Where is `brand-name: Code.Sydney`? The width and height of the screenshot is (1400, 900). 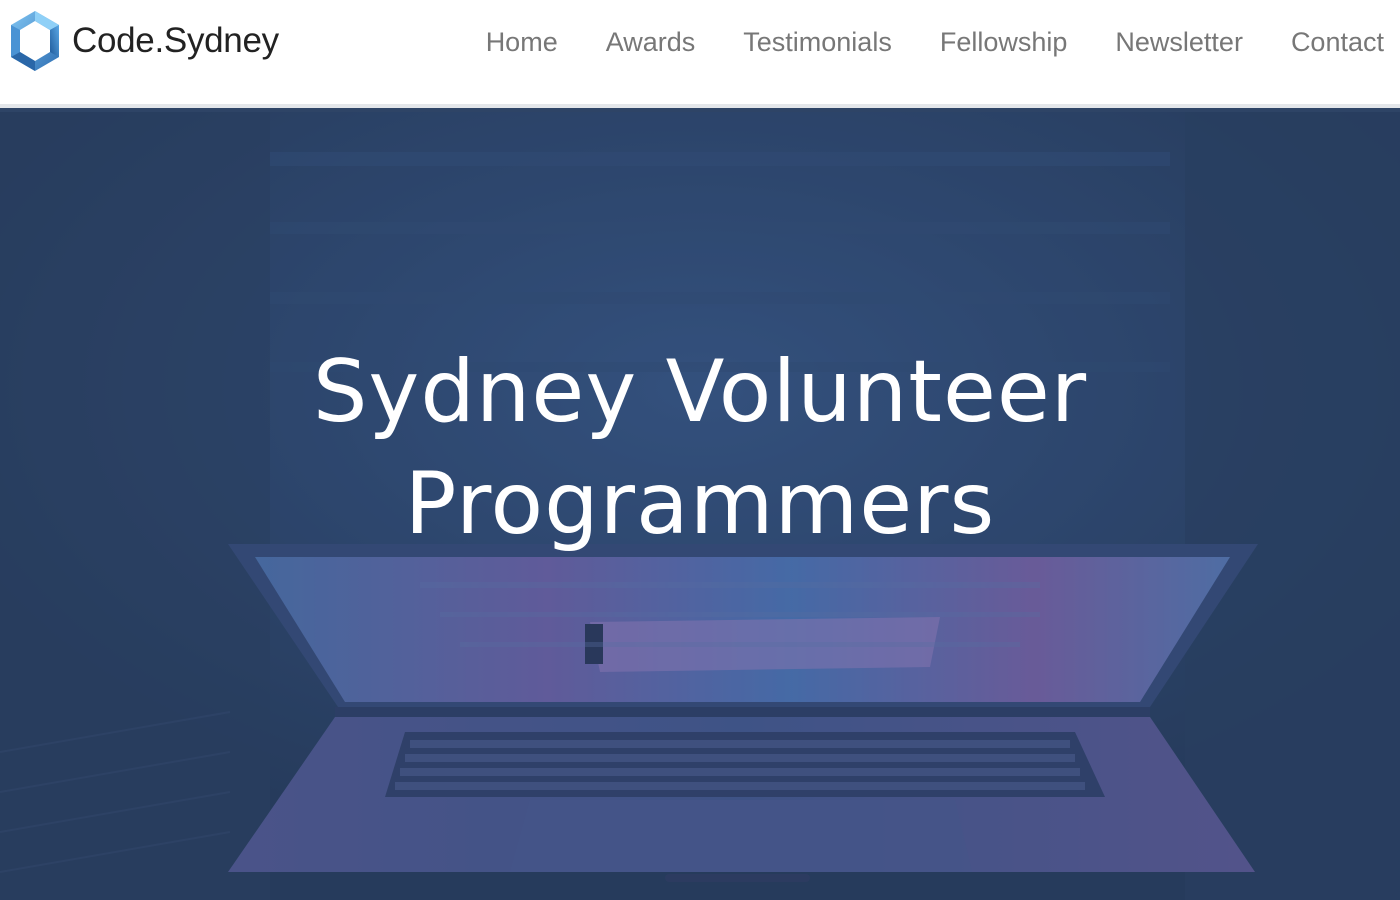 brand-name: Code.Sydney is located at coordinates (175, 40).